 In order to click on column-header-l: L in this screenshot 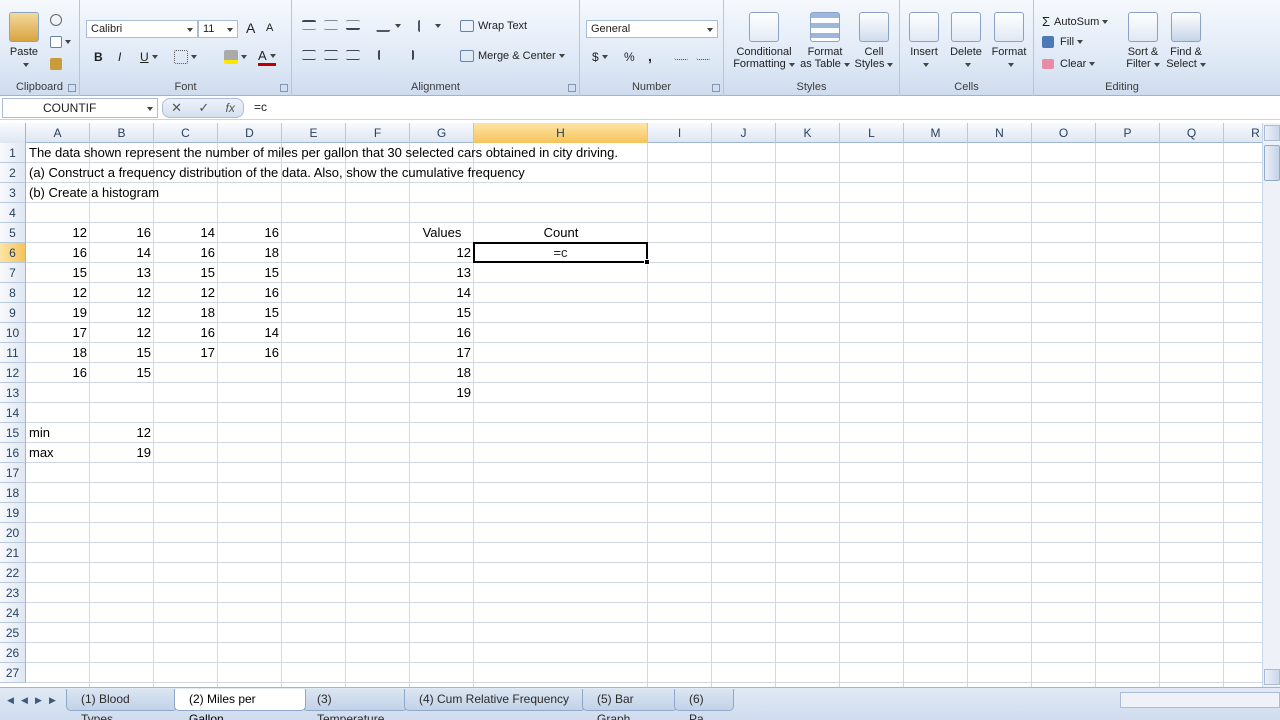, I will do `click(872, 133)`.